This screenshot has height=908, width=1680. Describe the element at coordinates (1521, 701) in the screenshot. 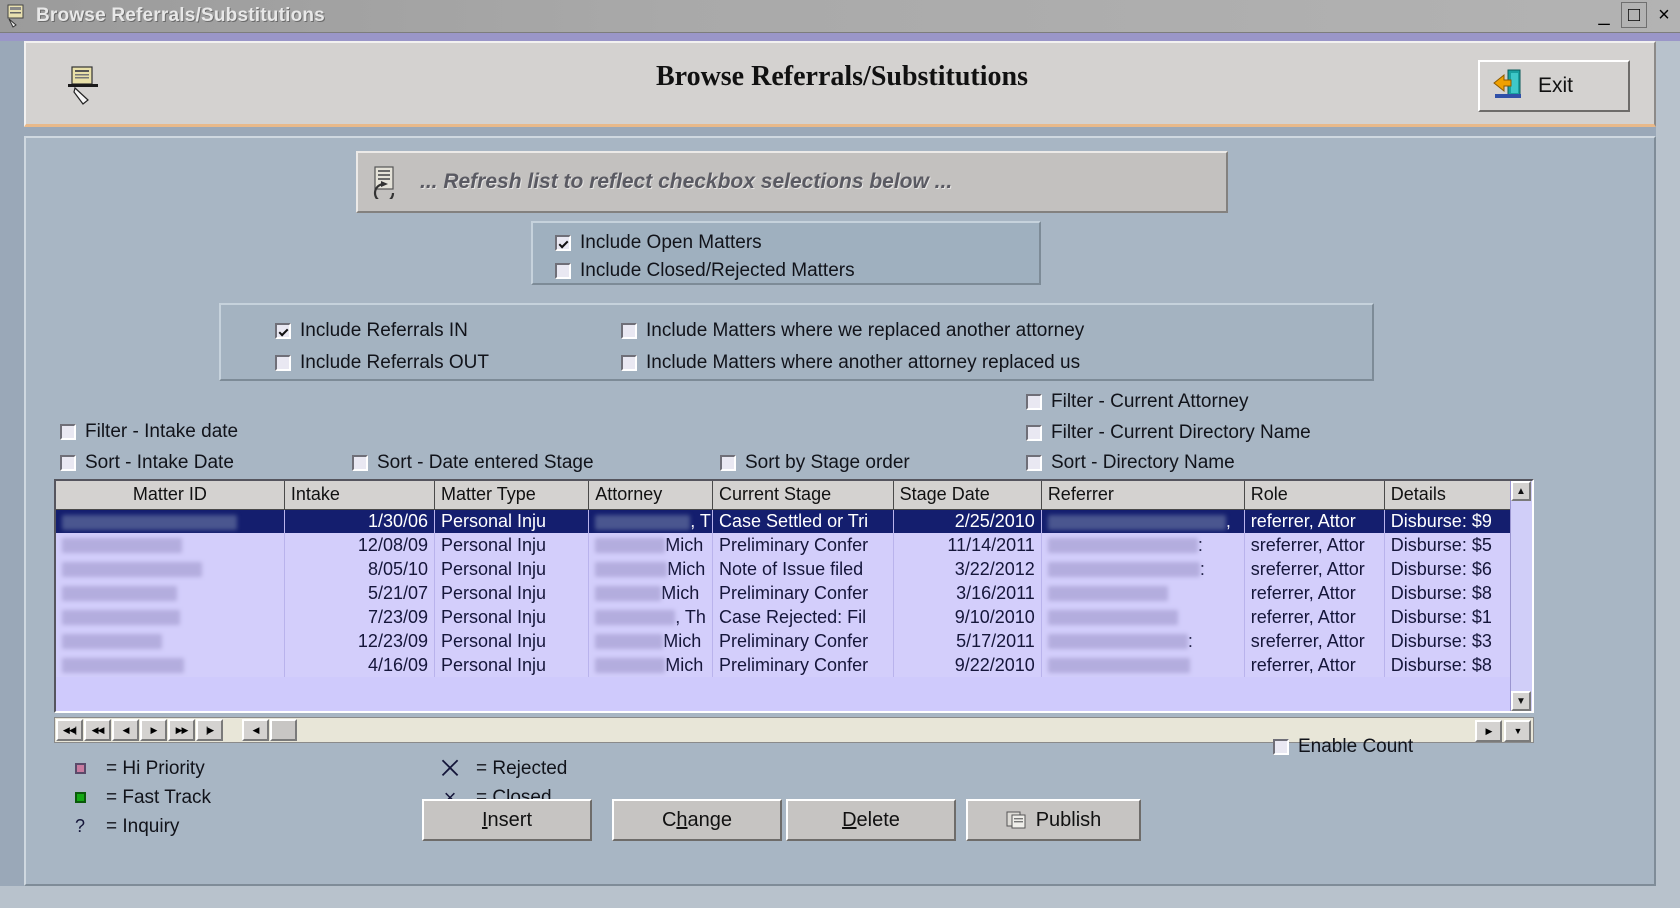

I see `grid-scroll-down-button: ▼` at that location.